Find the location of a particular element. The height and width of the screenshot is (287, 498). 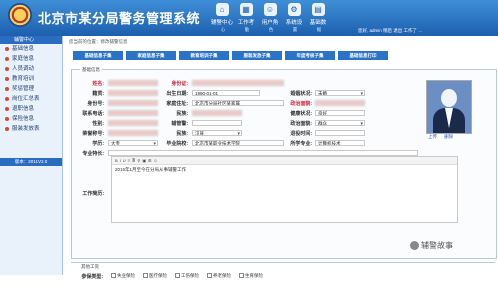

image-icon: ▣ is located at coordinates (144, 160).